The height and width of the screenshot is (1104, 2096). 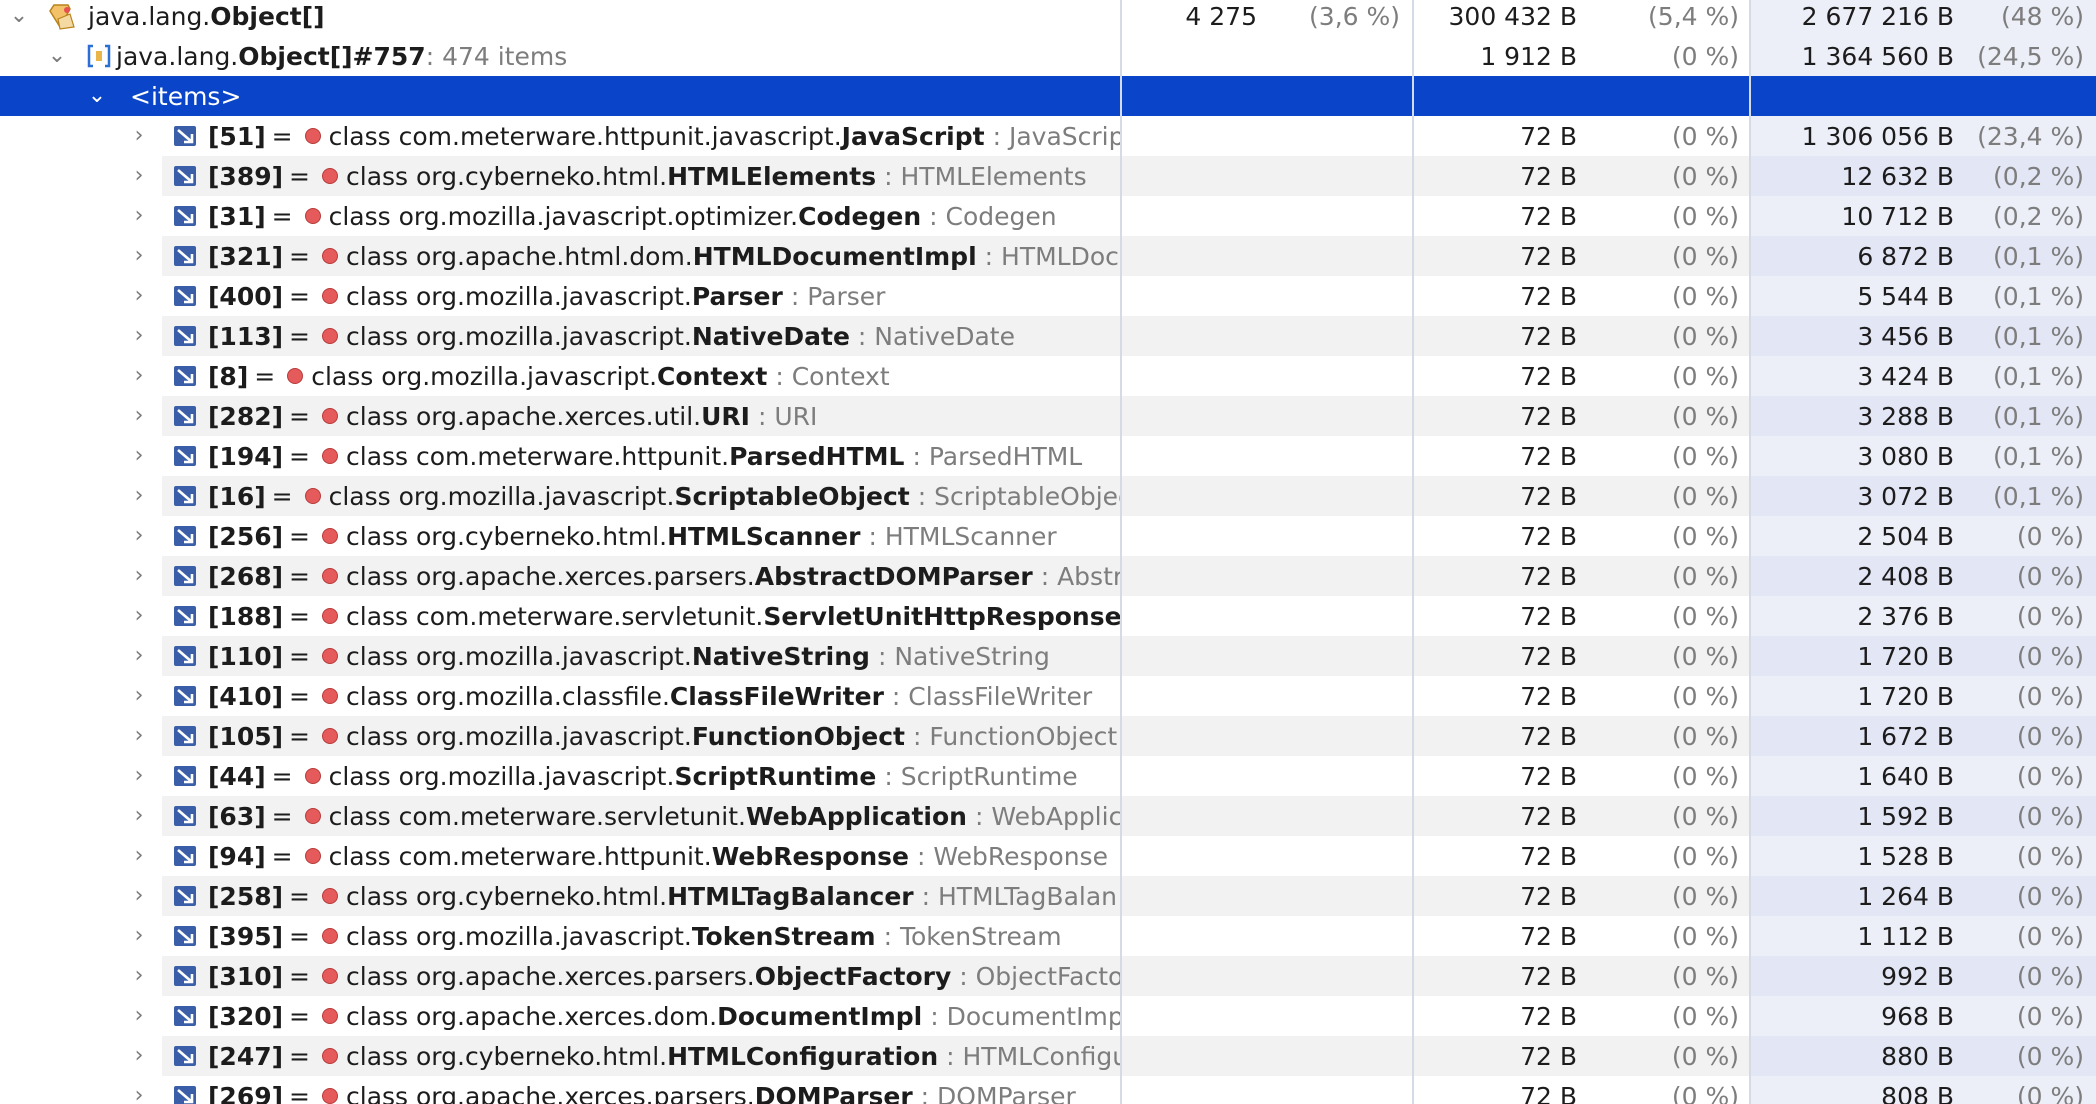 What do you see at coordinates (508, 696) in the screenshot?
I see `item-package: class org.mozilla.classfile.` at bounding box center [508, 696].